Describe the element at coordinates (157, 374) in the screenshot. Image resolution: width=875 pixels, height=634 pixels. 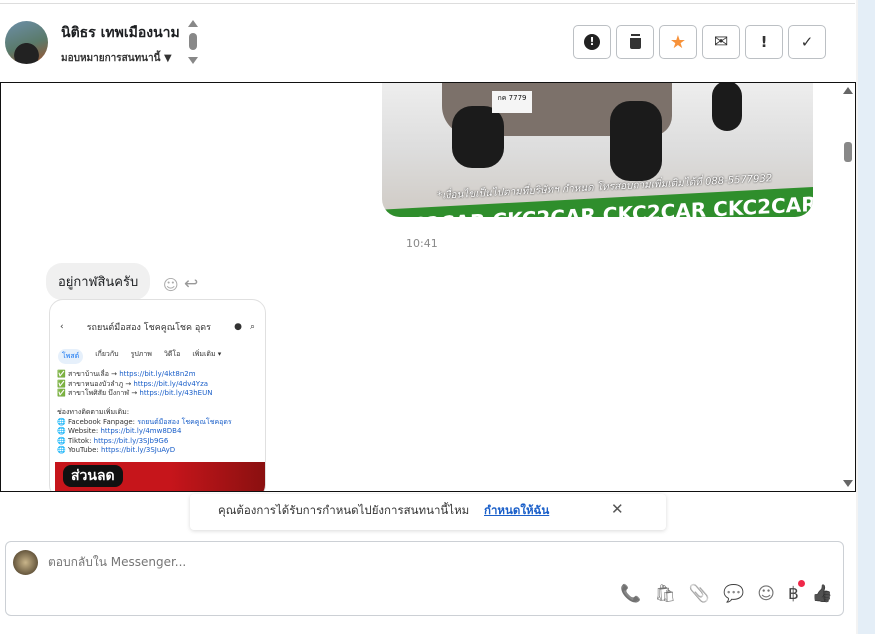
I see `info-link: https://bit.ly/4kt8n2m` at that location.